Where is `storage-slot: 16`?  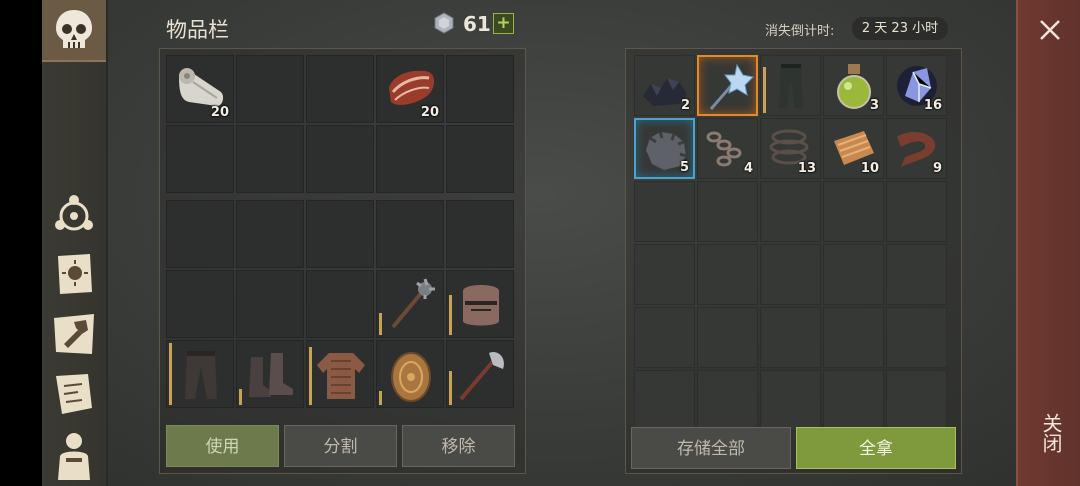
storage-slot: 16 is located at coordinates (916, 85).